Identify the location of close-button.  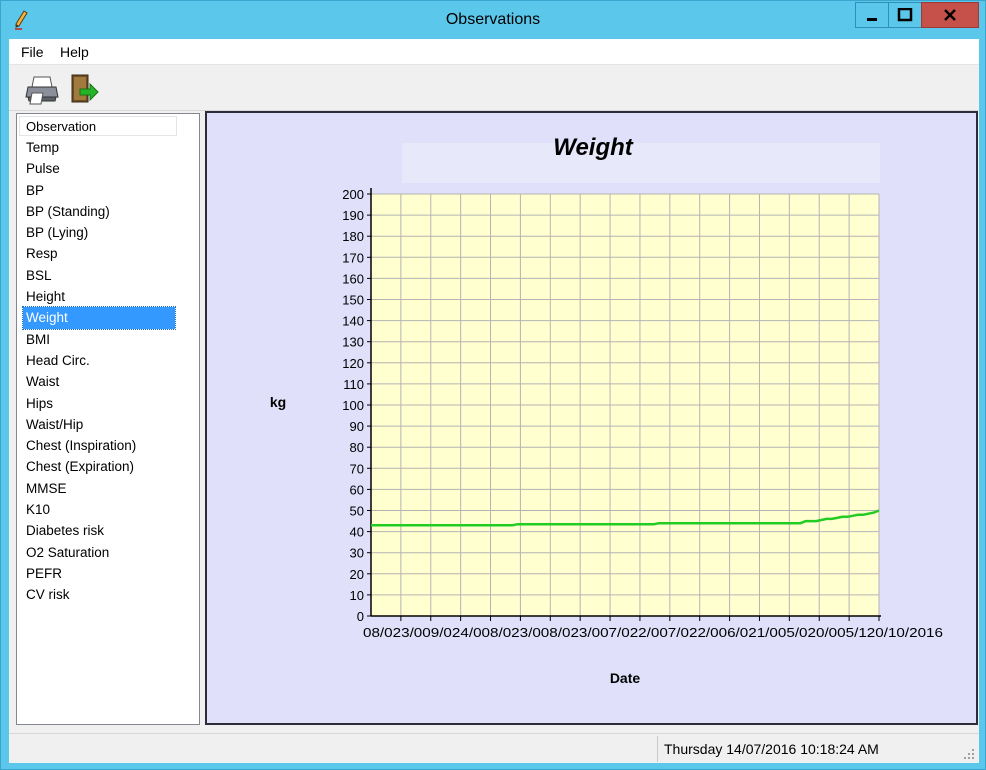
(950, 15).